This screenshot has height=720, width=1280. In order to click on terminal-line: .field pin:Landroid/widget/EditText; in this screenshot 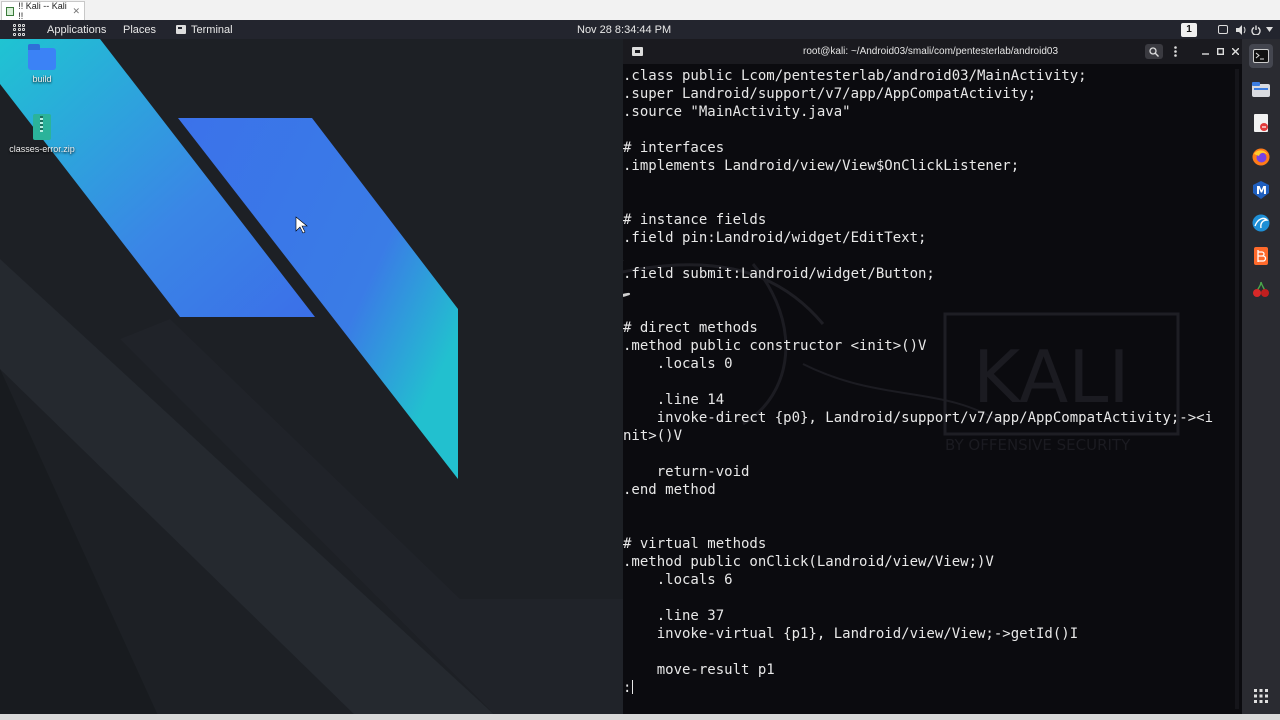, I will do `click(775, 238)`.